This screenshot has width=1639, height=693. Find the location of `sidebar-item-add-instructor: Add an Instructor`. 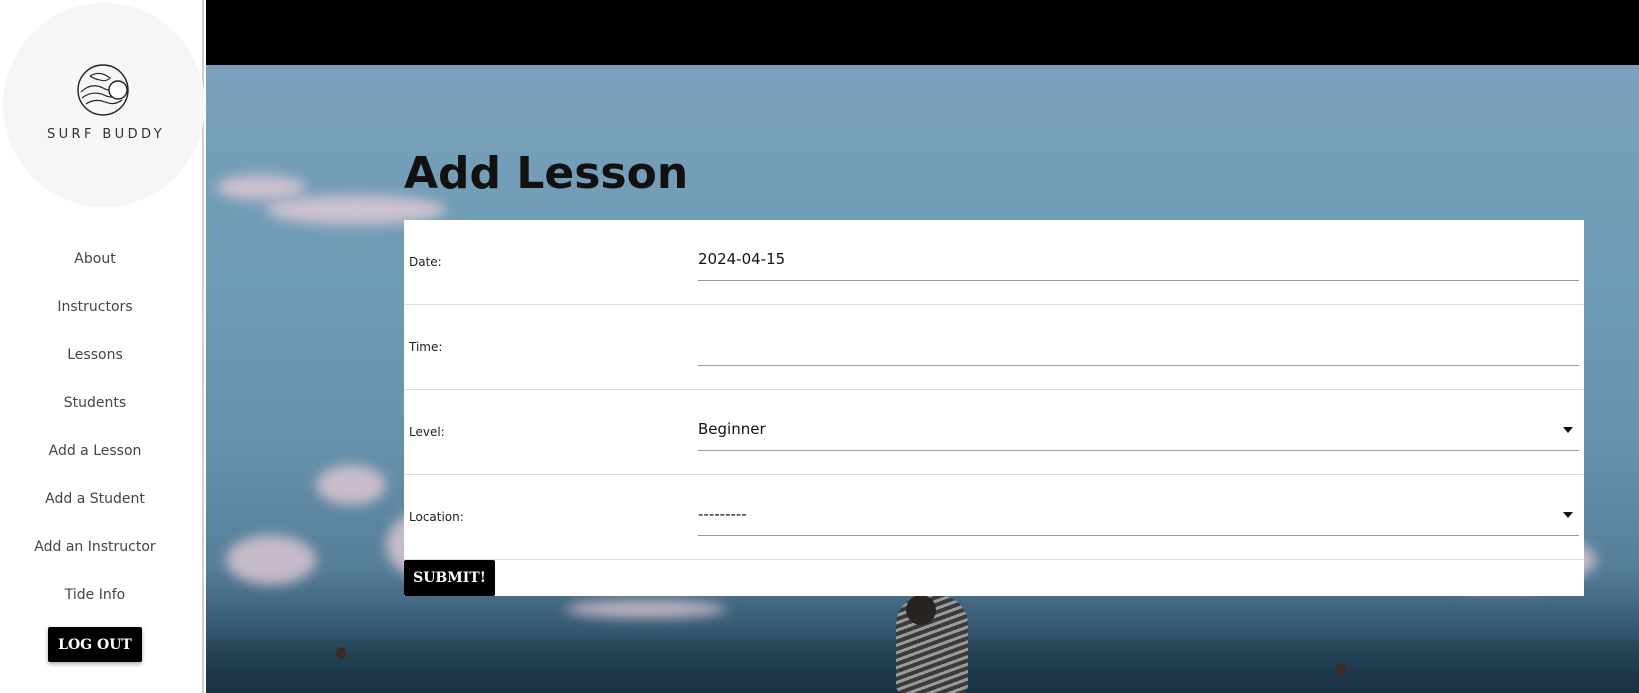

sidebar-item-add-instructor: Add an Instructor is located at coordinates (95, 547).